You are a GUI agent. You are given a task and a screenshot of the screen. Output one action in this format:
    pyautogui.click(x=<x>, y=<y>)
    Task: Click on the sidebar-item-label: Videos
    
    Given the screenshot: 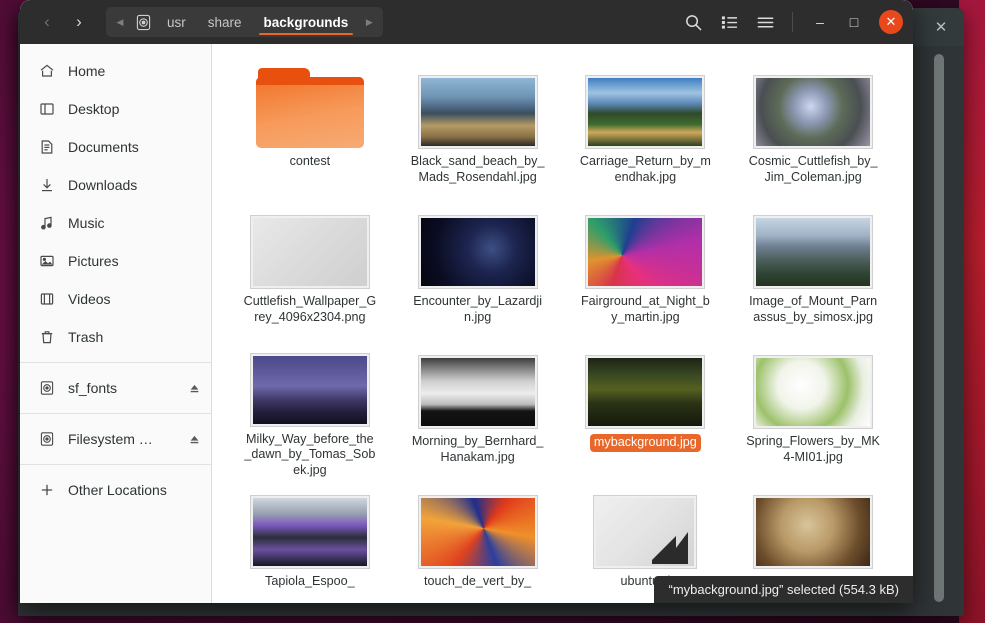 What is the action you would take?
    pyautogui.click(x=89, y=299)
    